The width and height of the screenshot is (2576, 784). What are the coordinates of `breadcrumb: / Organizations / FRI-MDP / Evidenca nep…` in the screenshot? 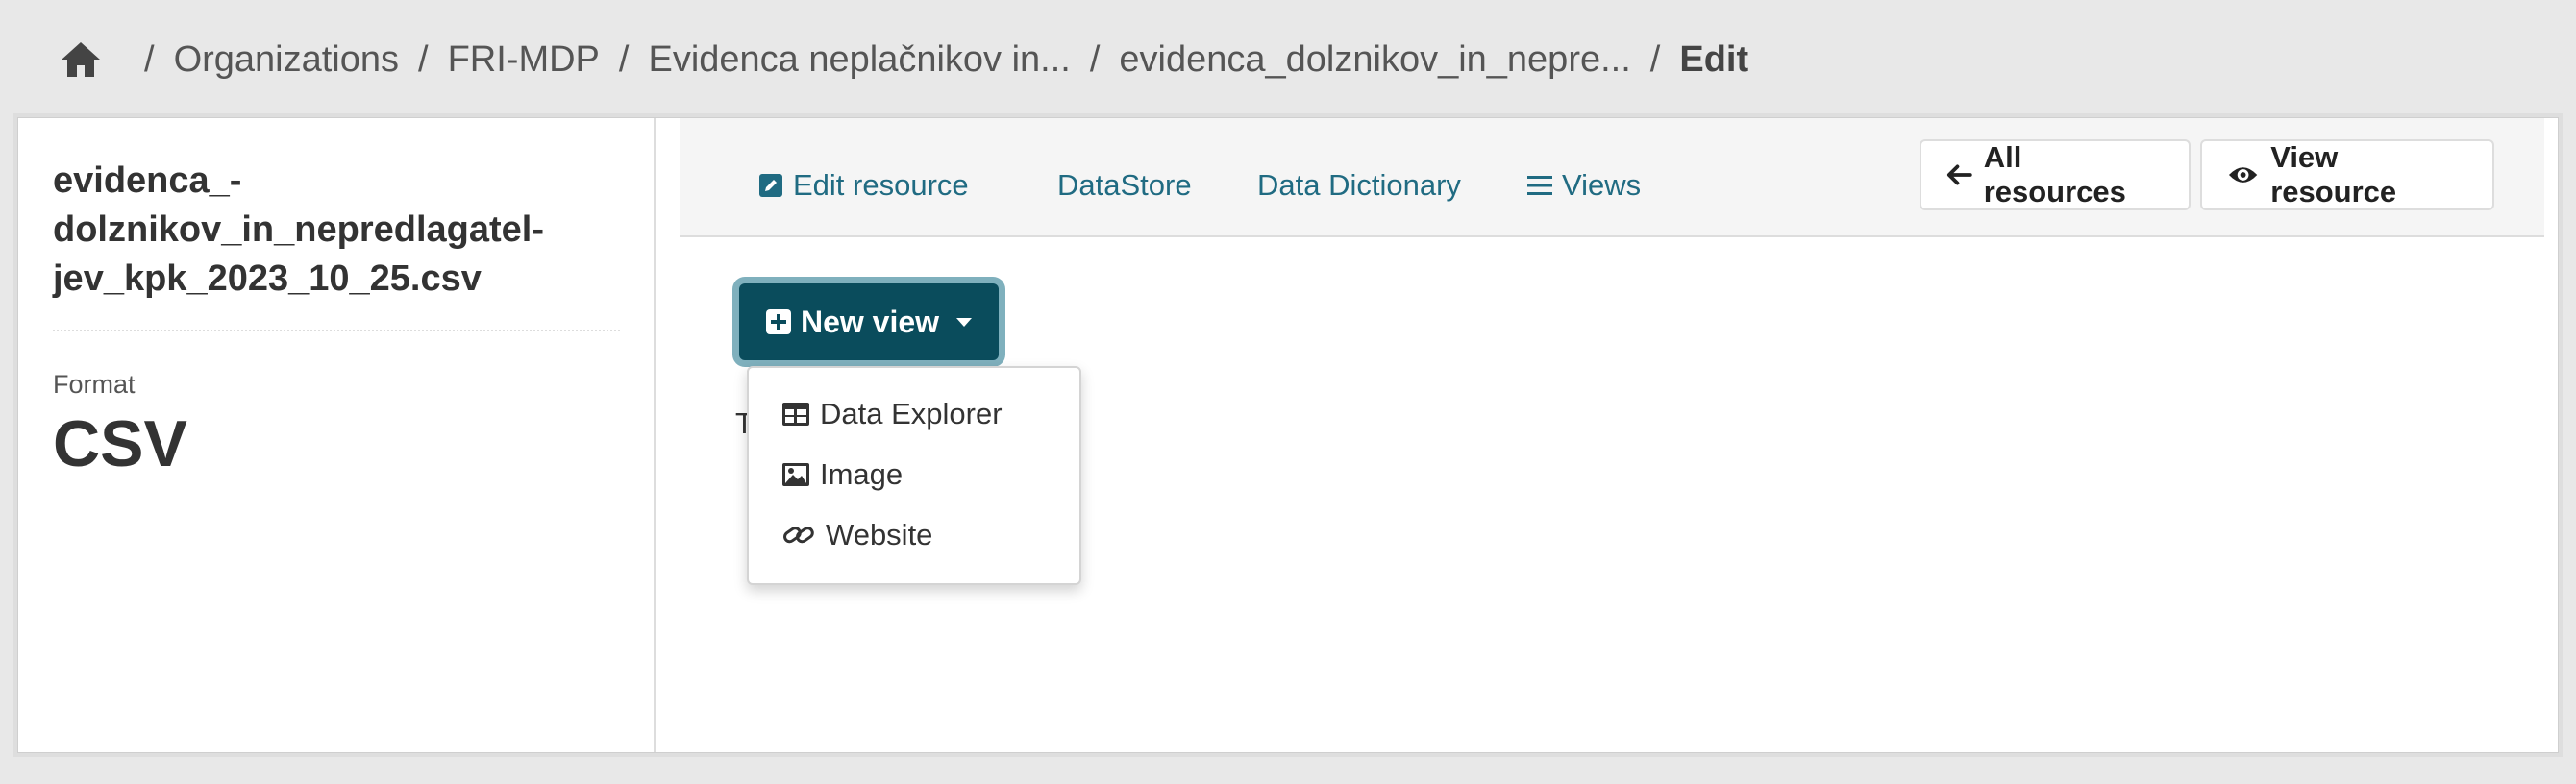 It's located at (903, 60).